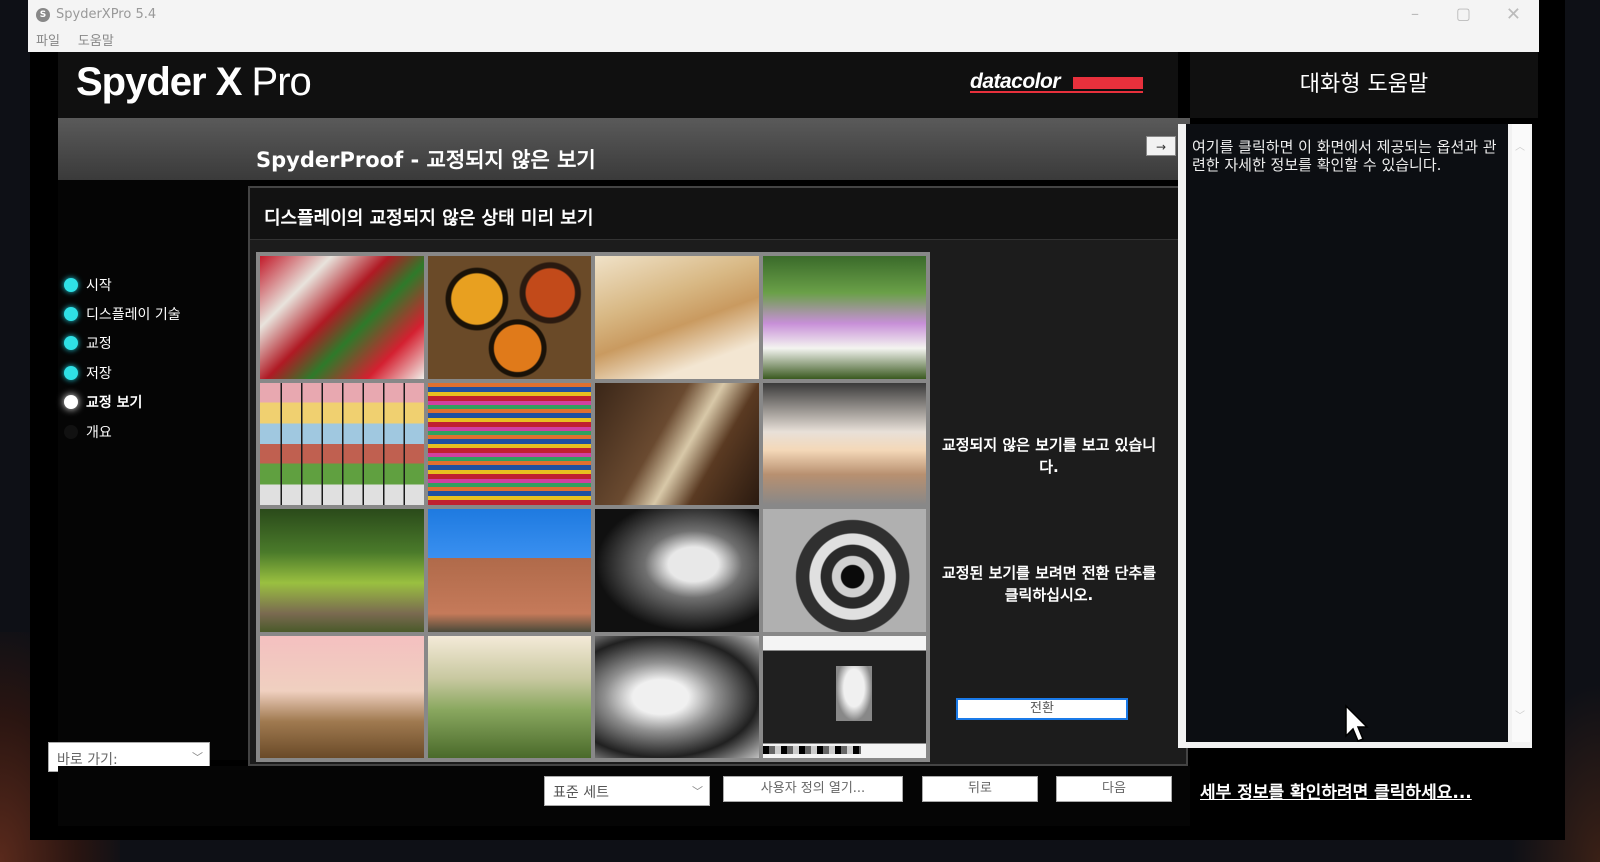 This screenshot has width=1600, height=862. Describe the element at coordinates (844, 570) in the screenshot. I see `spiral-stairs-image` at that location.